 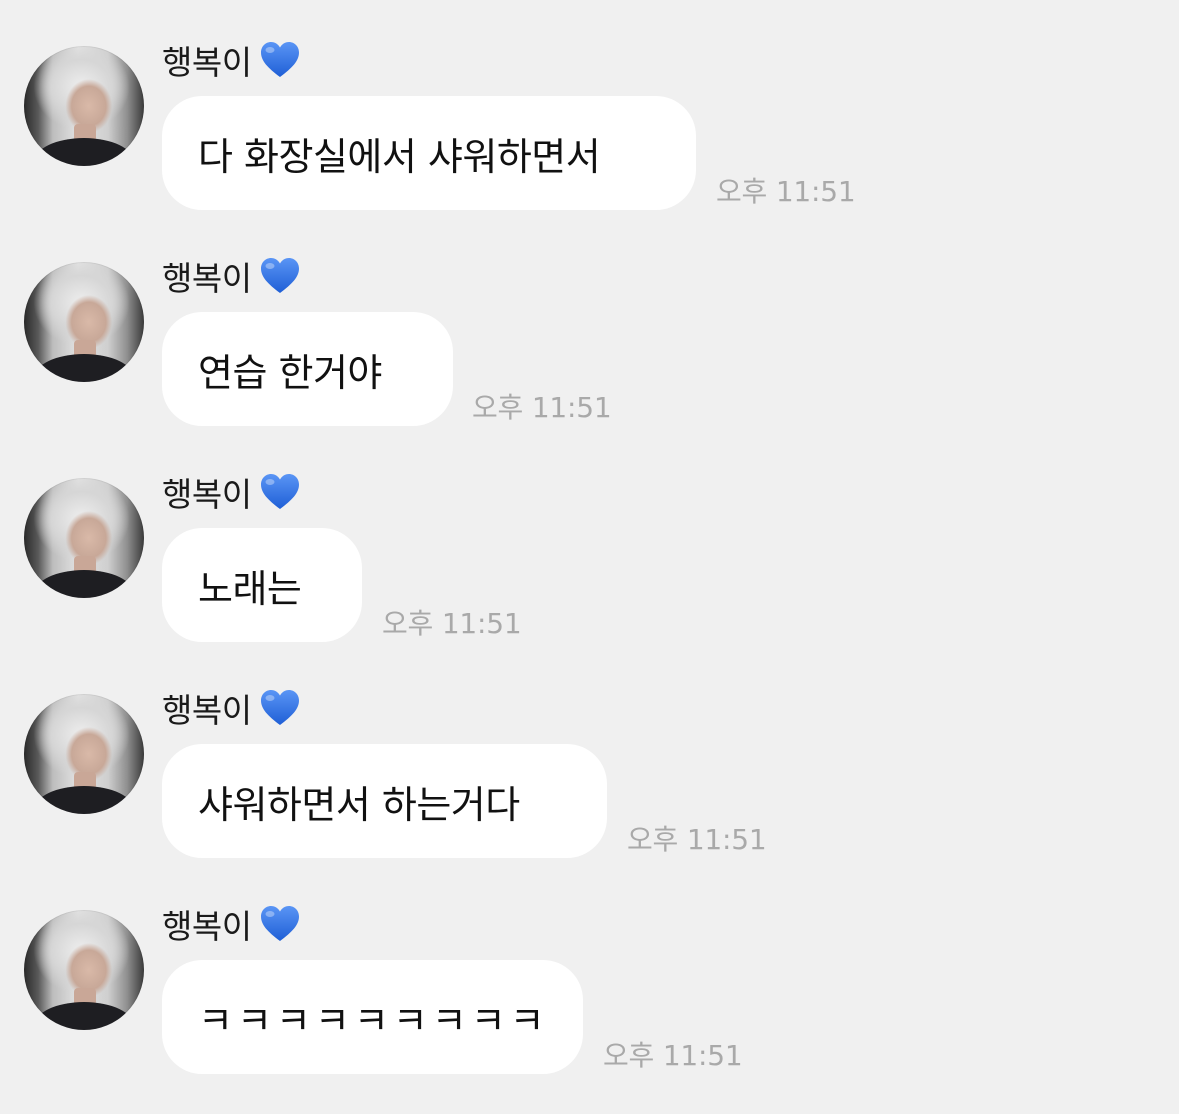 I want to click on message-text: 다 화장실에서 샤워하면서, so click(x=399, y=156).